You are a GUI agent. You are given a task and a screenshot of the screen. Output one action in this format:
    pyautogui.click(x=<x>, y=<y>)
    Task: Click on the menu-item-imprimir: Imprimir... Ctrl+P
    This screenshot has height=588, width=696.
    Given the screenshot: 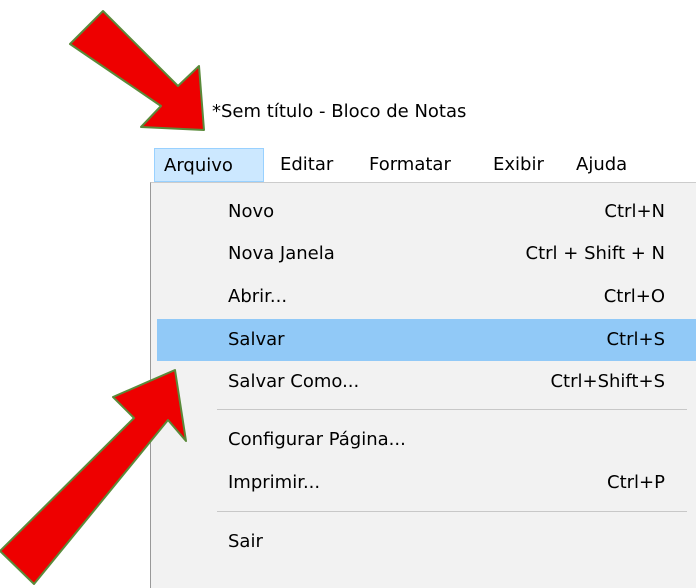 What is the action you would take?
    pyautogui.click(x=426, y=483)
    